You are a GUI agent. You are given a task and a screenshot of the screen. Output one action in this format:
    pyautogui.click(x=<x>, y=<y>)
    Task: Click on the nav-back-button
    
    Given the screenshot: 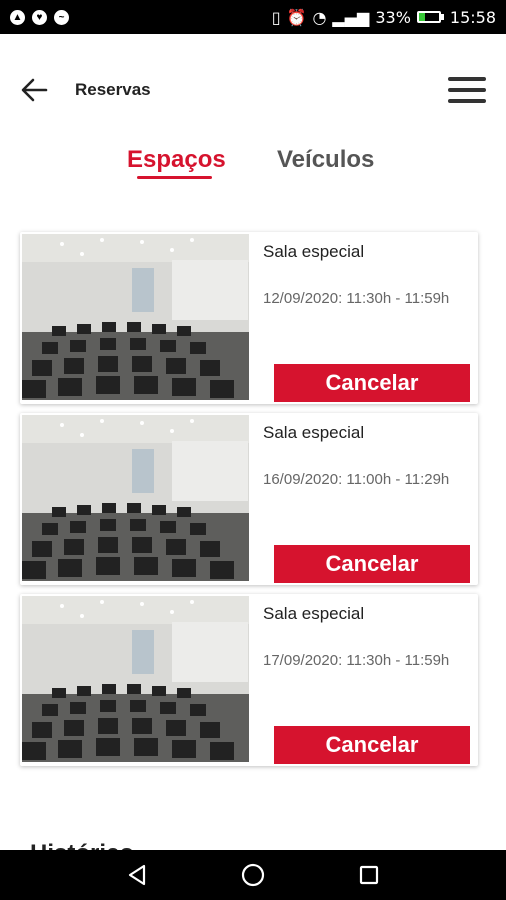 What is the action you would take?
    pyautogui.click(x=137, y=875)
    